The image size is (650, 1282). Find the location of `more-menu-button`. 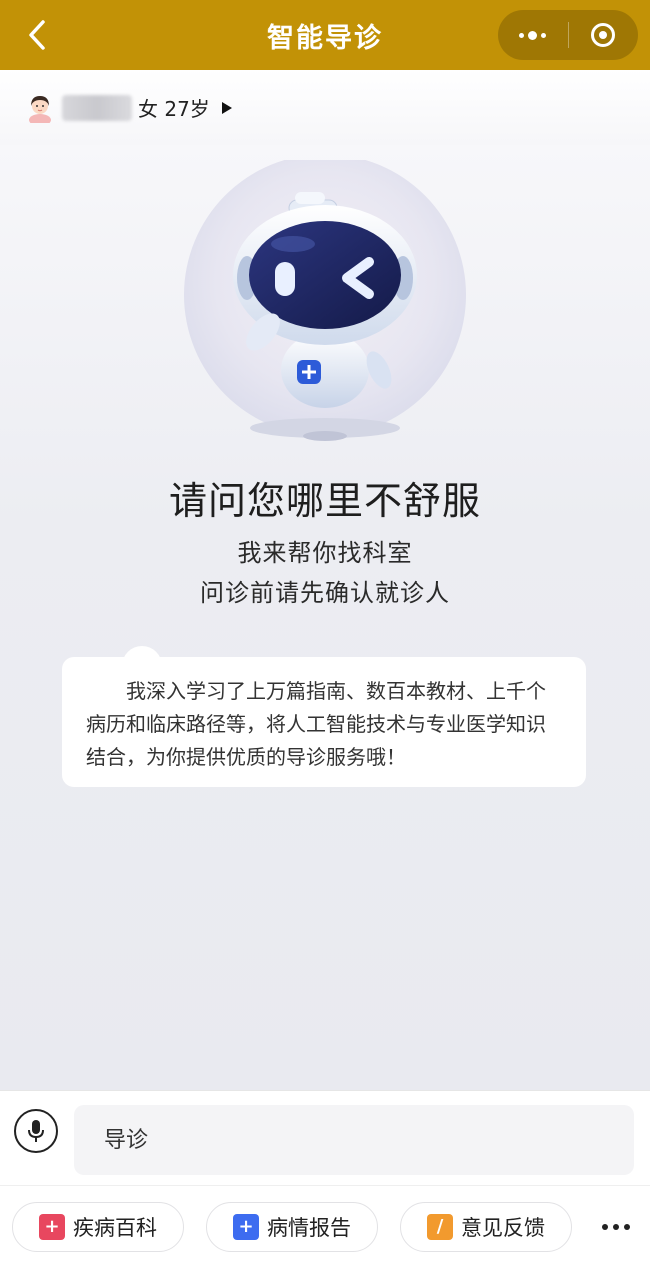

more-menu-button is located at coordinates (533, 35).